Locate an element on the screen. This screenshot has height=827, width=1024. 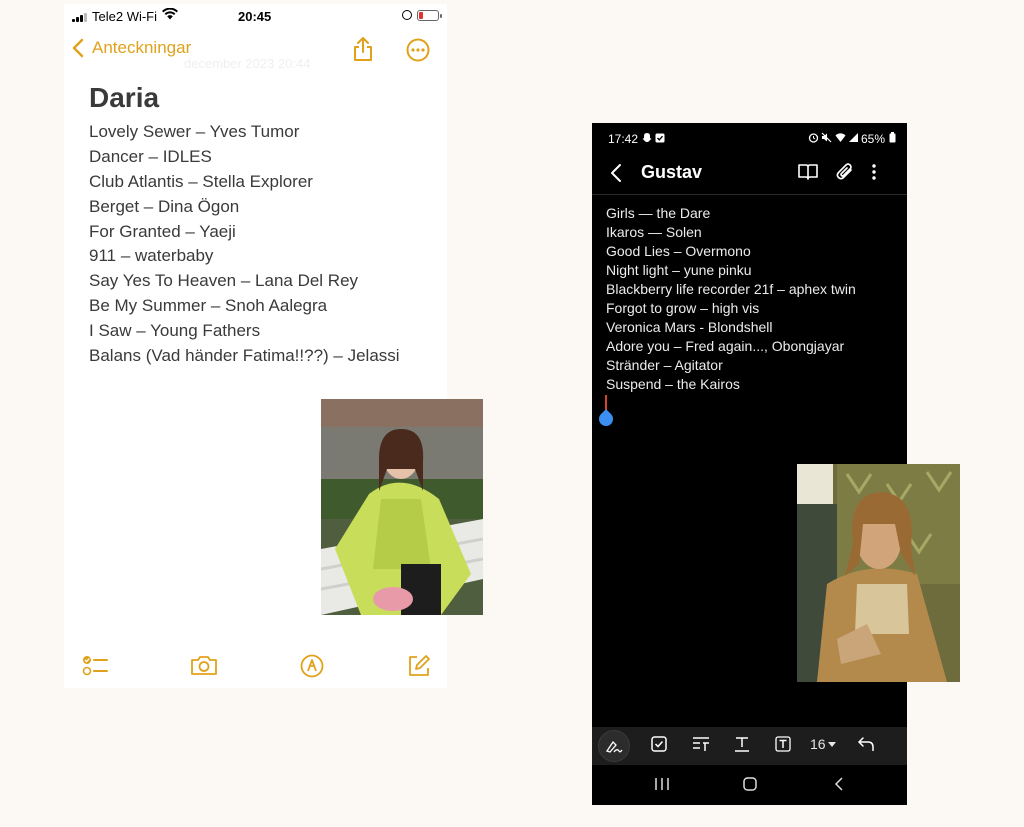
ios-bottom-toolbar is located at coordinates (255, 666).